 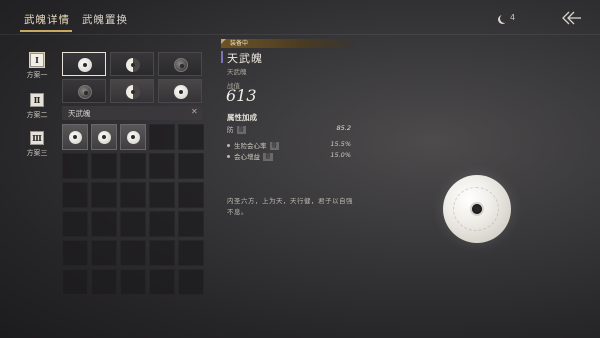 I want to click on moon-count: 4, so click(x=513, y=17).